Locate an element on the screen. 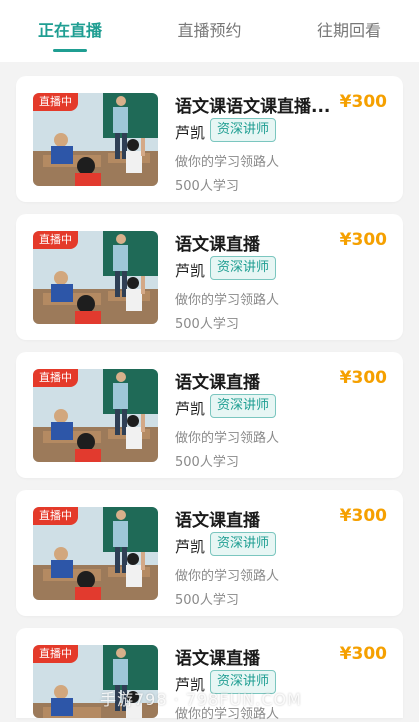 Image resolution: width=419 pixels, height=722 pixels. top-tabs: 正在直播 直播预约 往期回看 is located at coordinates (209, 31).